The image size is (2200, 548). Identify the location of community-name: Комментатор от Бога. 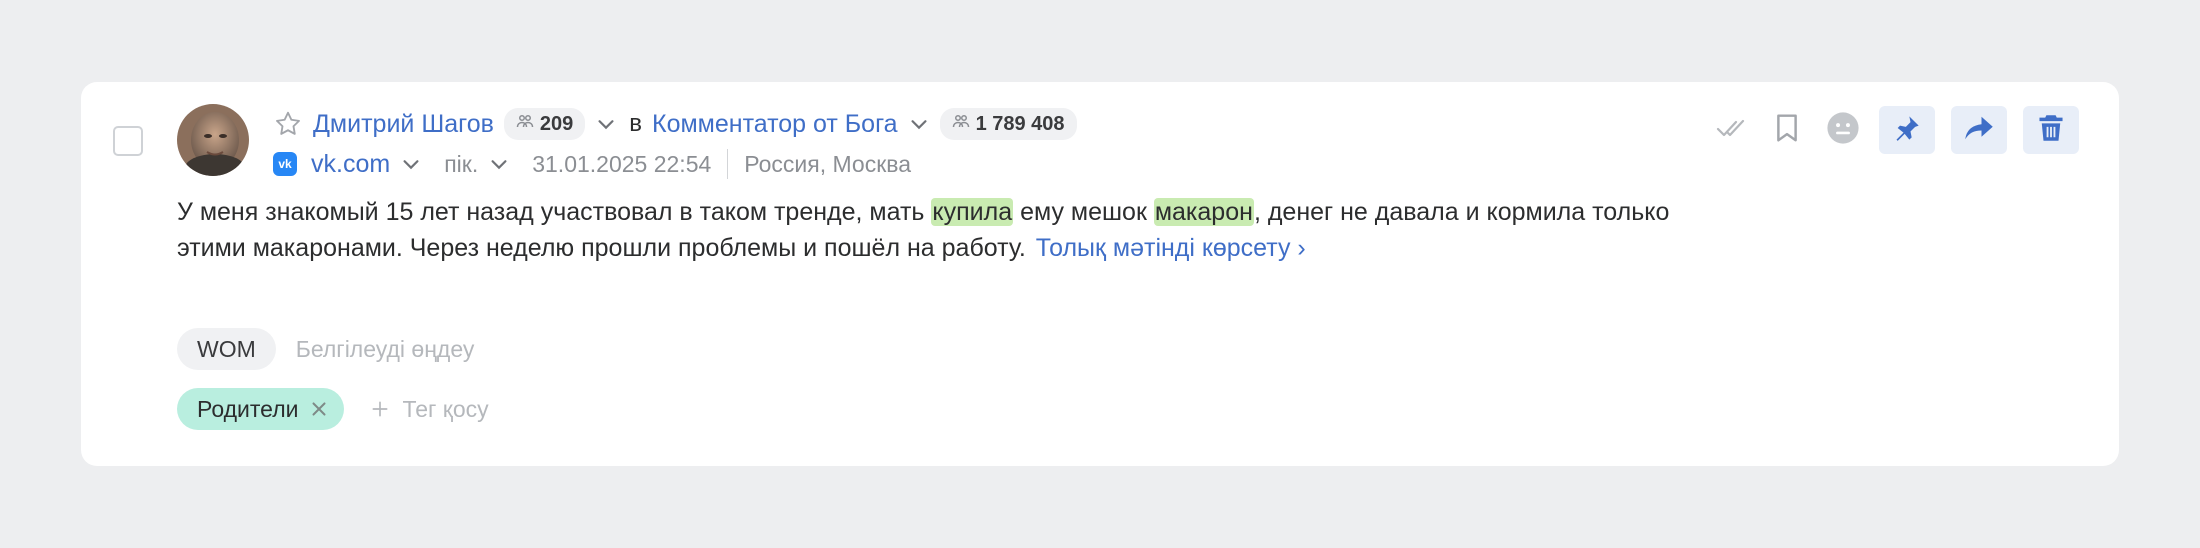
(775, 124).